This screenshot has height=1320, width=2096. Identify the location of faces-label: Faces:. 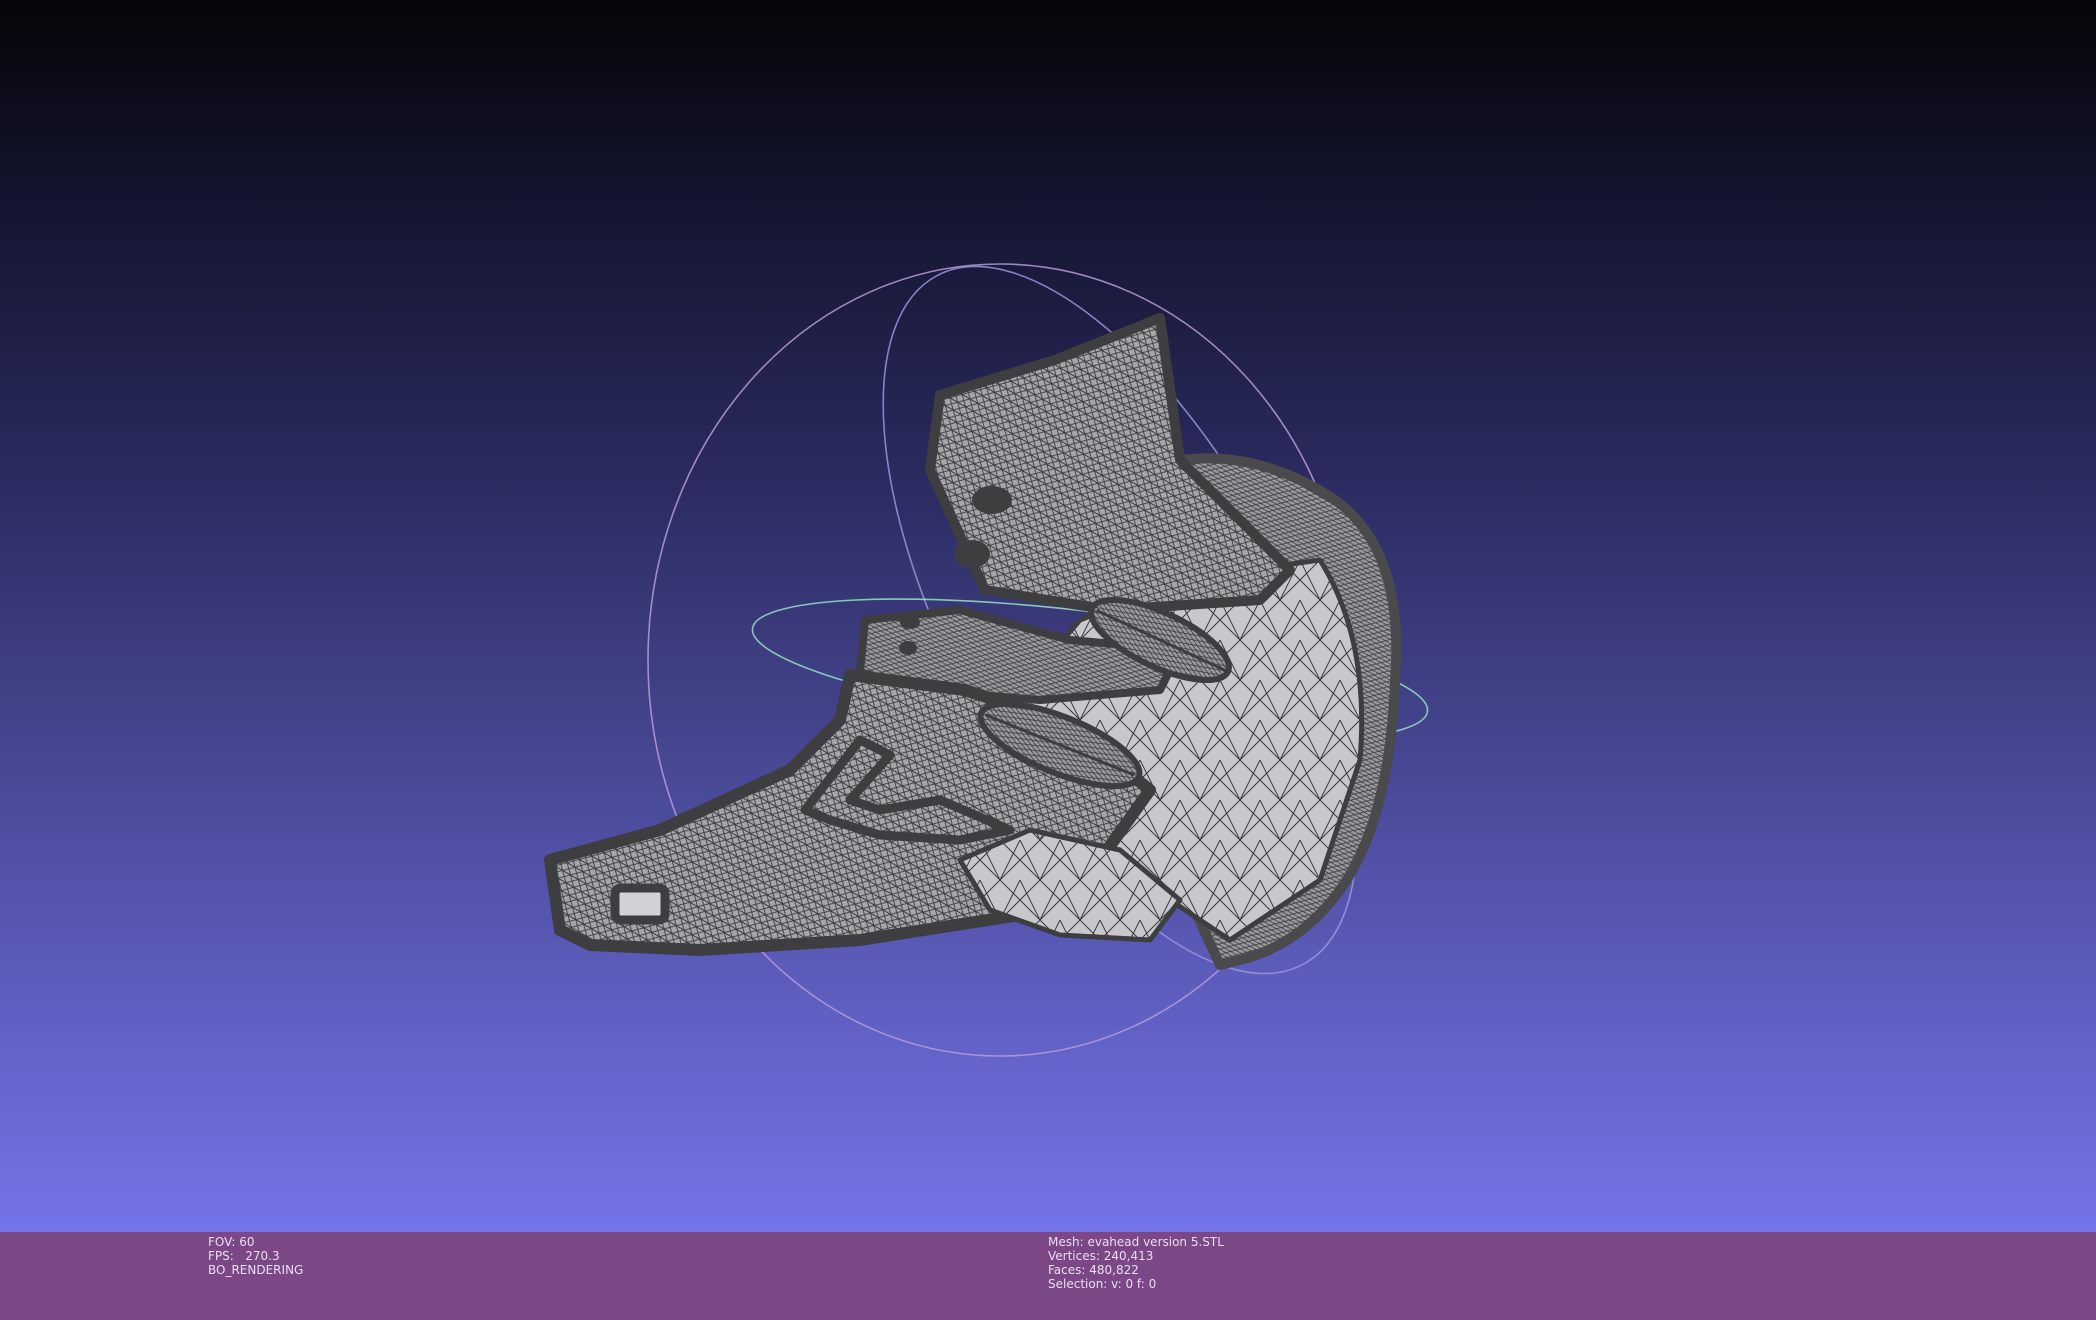
(1067, 1270).